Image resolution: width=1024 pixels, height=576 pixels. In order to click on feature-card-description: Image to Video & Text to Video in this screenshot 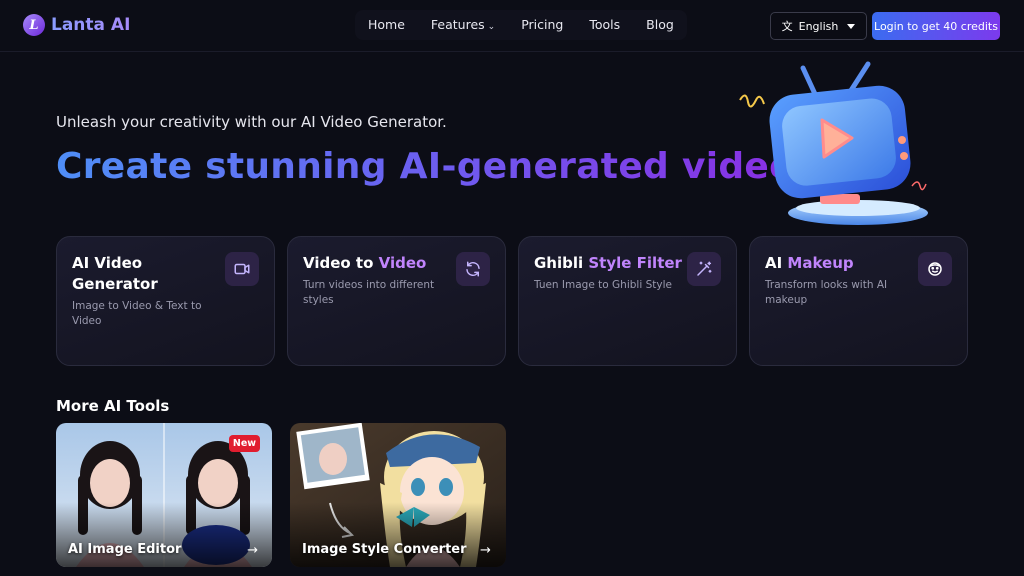, I will do `click(137, 313)`.